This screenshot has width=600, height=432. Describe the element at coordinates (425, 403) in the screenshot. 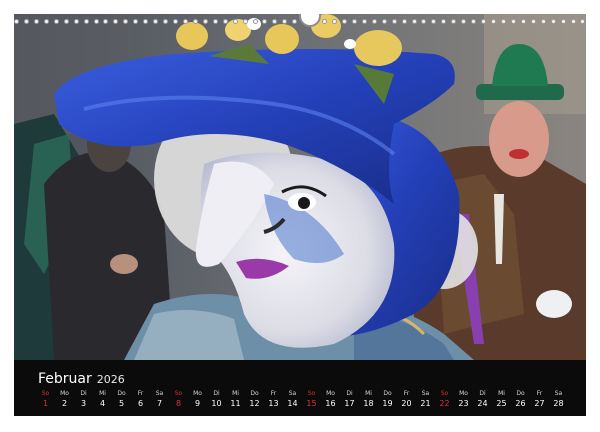

I see `day-number: 21` at that location.